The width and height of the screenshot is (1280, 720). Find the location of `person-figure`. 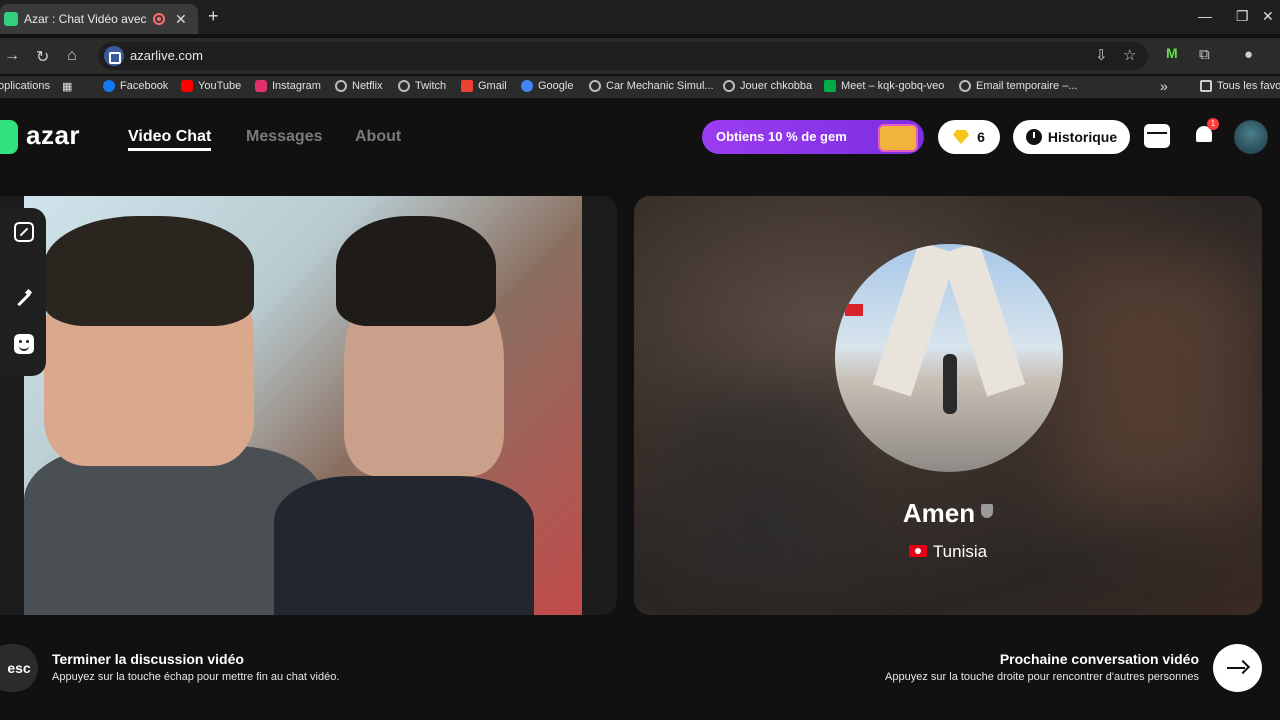

person-figure is located at coordinates (950, 384).